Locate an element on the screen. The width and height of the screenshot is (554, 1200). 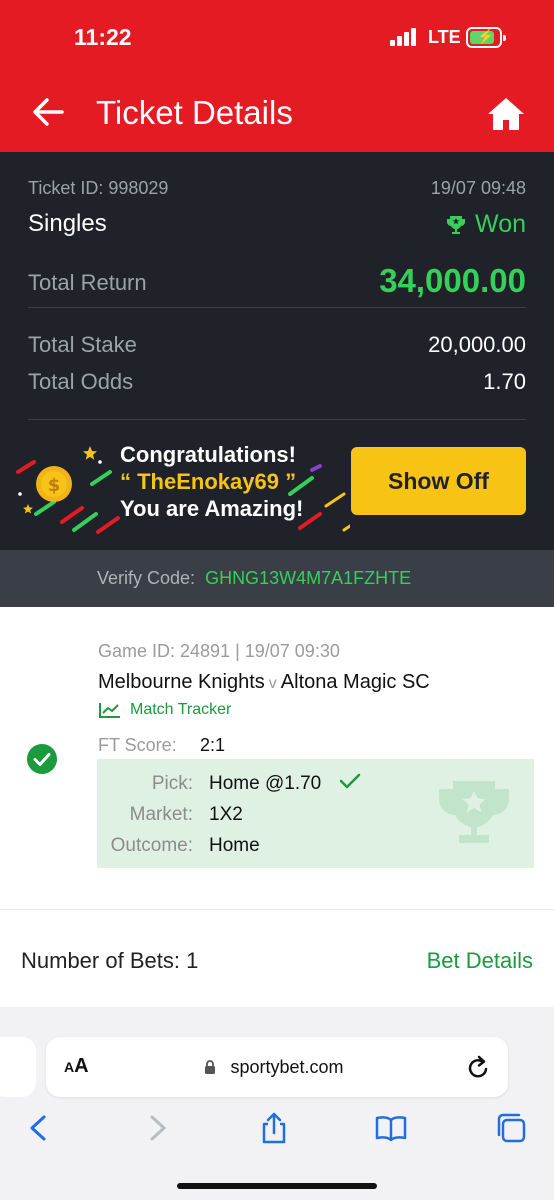
outcome-value: Home is located at coordinates (234, 845).